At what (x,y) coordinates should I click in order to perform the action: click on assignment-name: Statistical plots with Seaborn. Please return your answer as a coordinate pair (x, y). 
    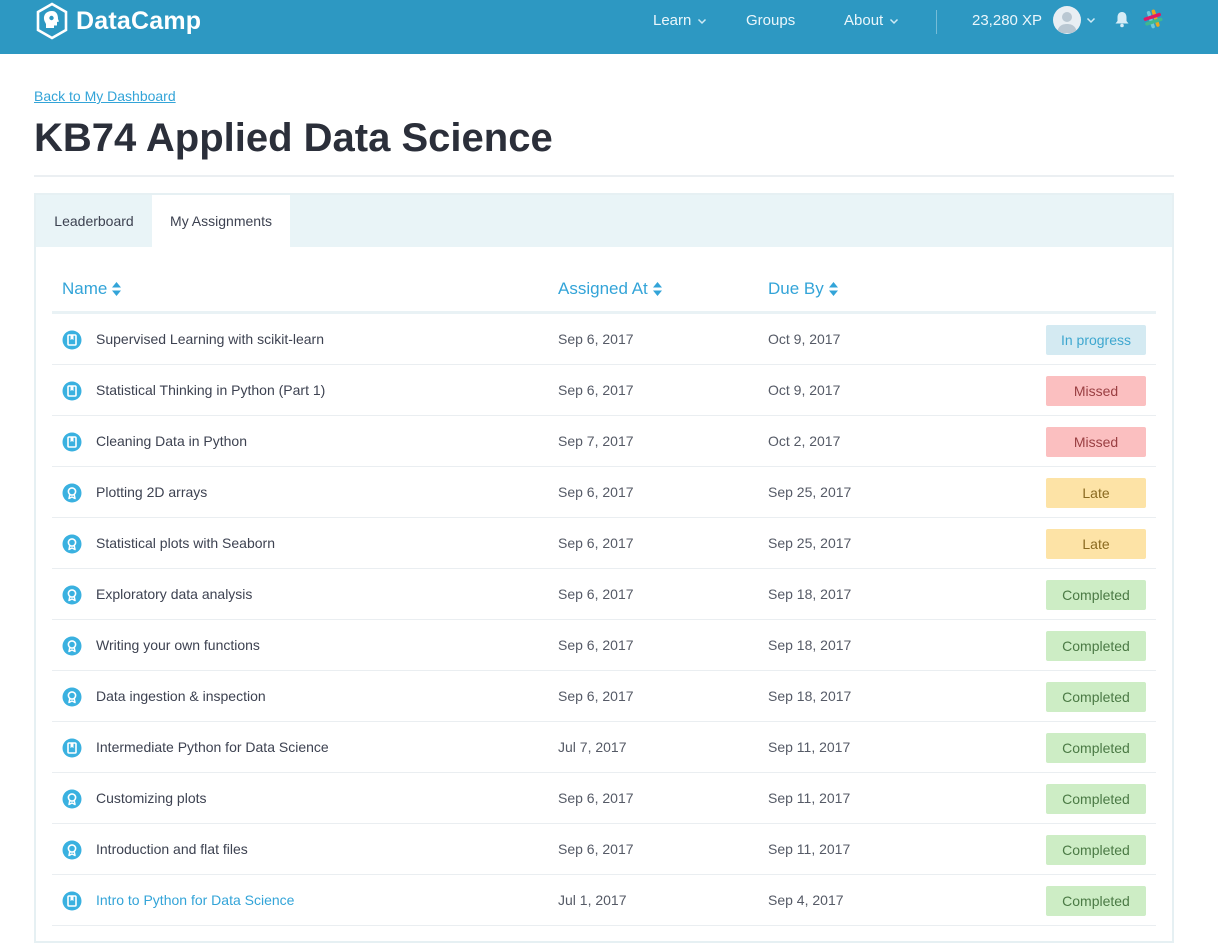
    Looking at the image, I should click on (185, 543).